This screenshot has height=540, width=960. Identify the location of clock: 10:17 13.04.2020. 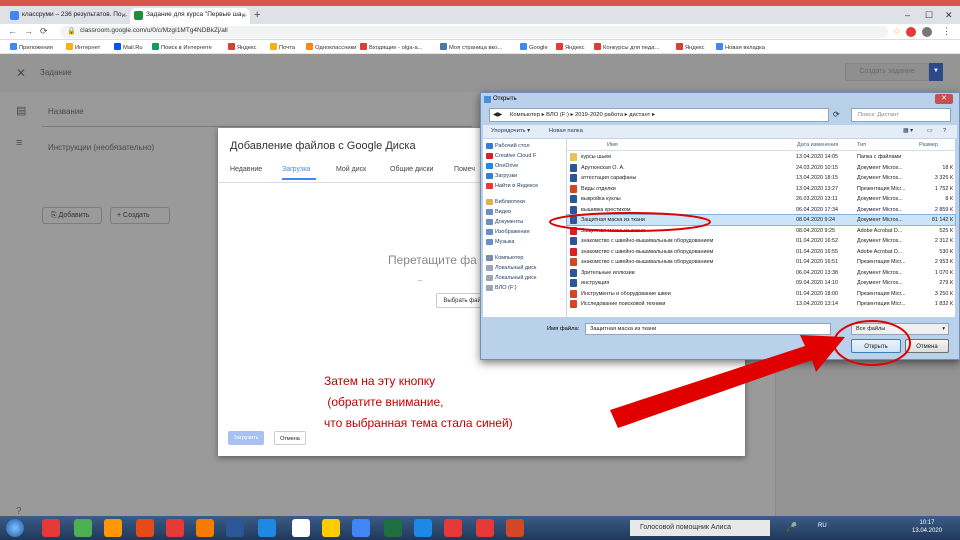
(927, 527).